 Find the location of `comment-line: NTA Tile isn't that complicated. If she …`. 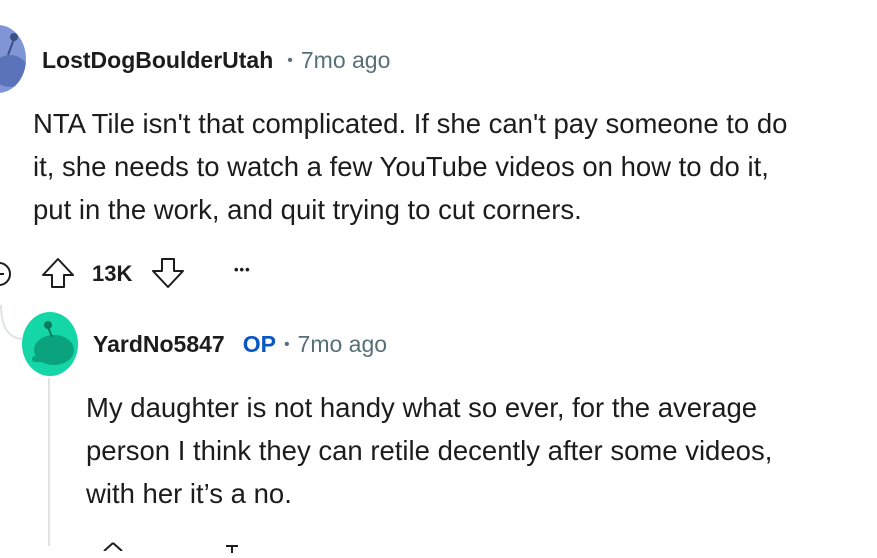

comment-line: NTA Tile isn't that complicated. If she … is located at coordinates (410, 123).